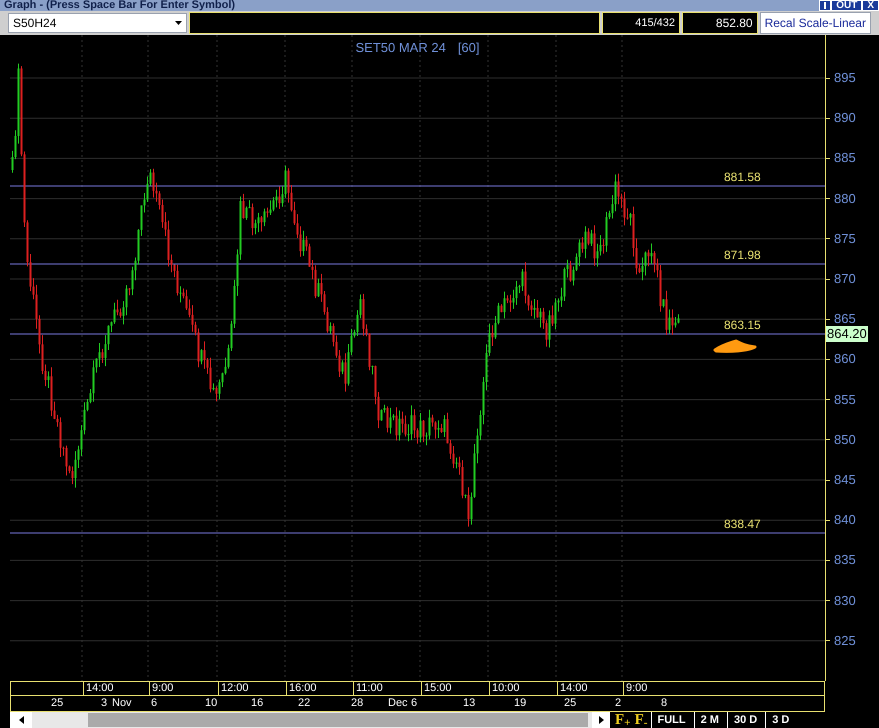 Image resolution: width=879 pixels, height=728 pixels. Describe the element at coordinates (742, 177) in the screenshot. I see `level-label: 881.58` at that location.